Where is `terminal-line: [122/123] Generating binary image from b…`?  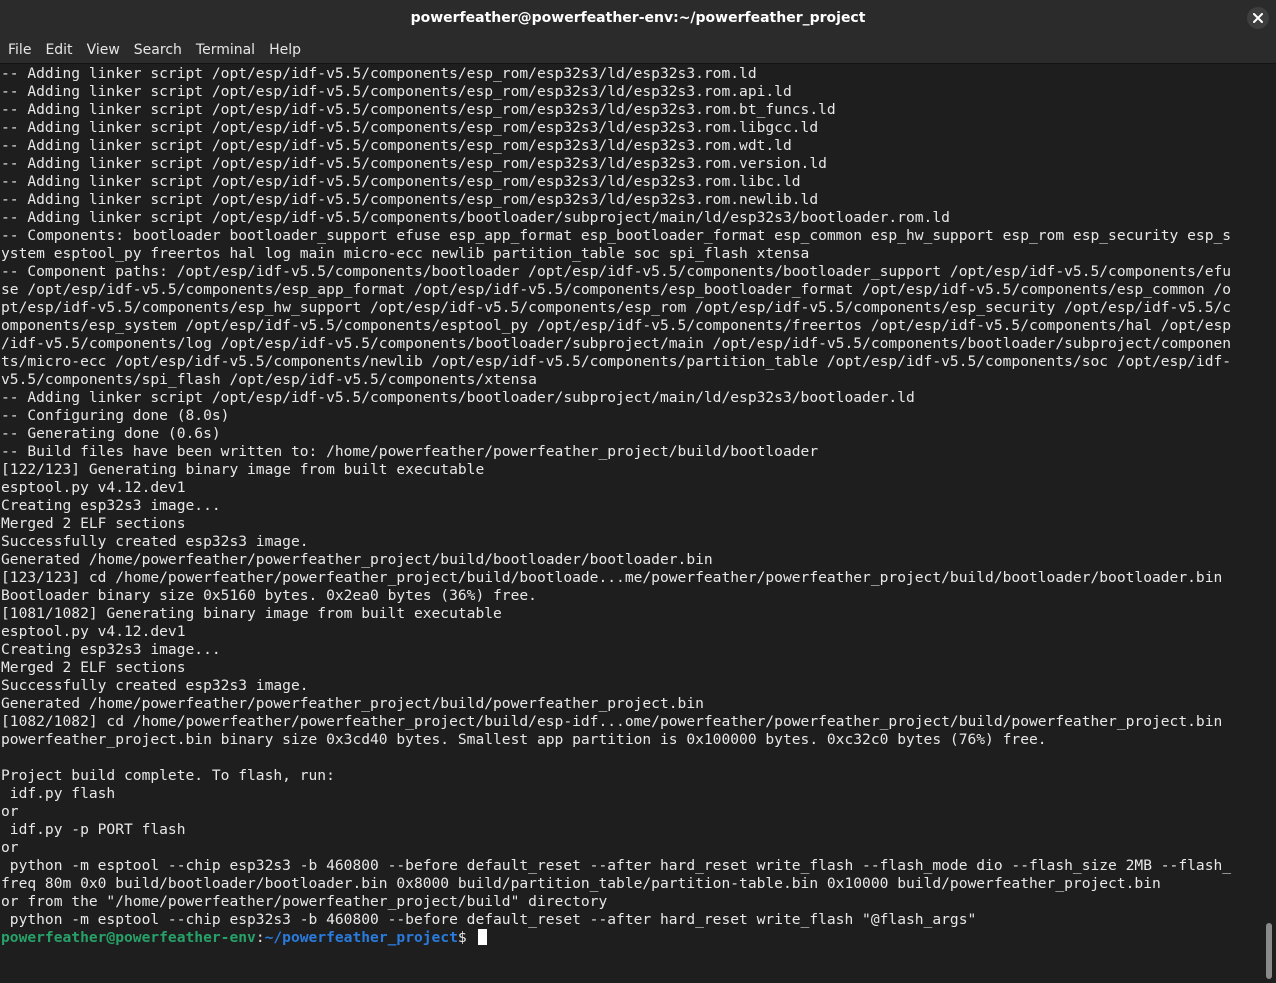 terminal-line: [122/123] Generating binary image from b… is located at coordinates (243, 469).